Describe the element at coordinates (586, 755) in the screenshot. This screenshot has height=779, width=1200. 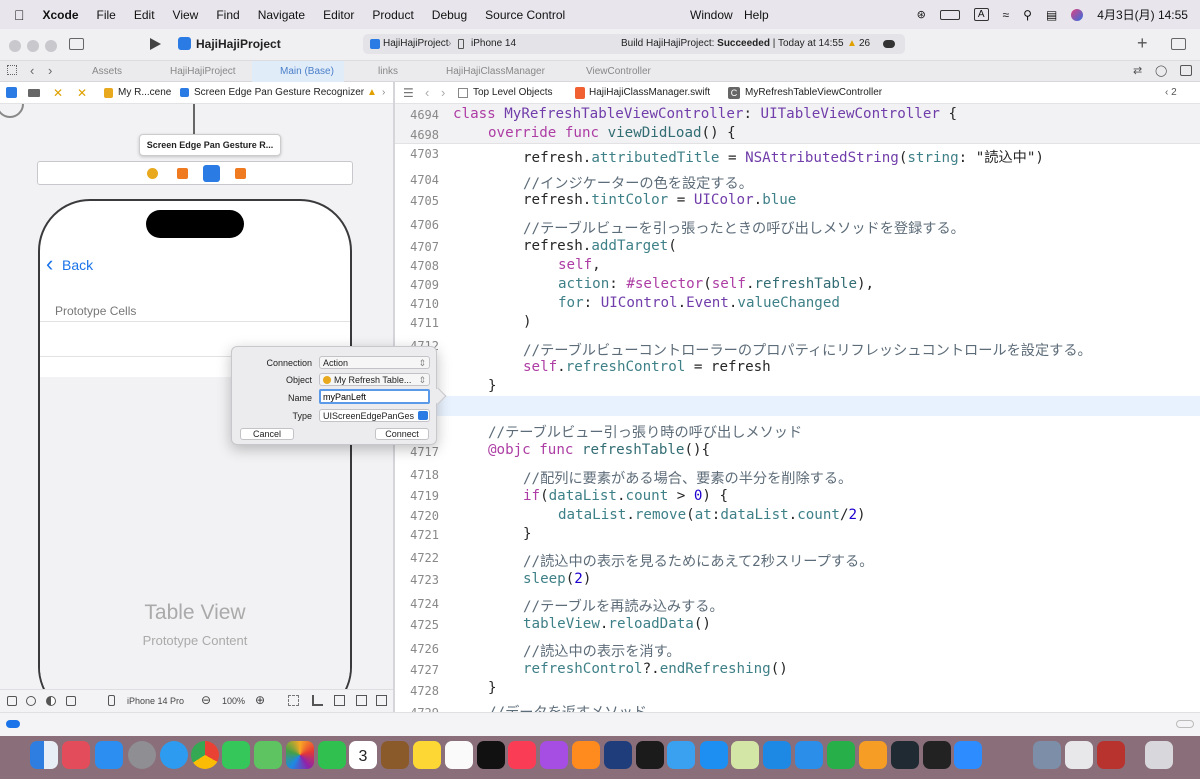
I see `dock-books-icon` at that location.